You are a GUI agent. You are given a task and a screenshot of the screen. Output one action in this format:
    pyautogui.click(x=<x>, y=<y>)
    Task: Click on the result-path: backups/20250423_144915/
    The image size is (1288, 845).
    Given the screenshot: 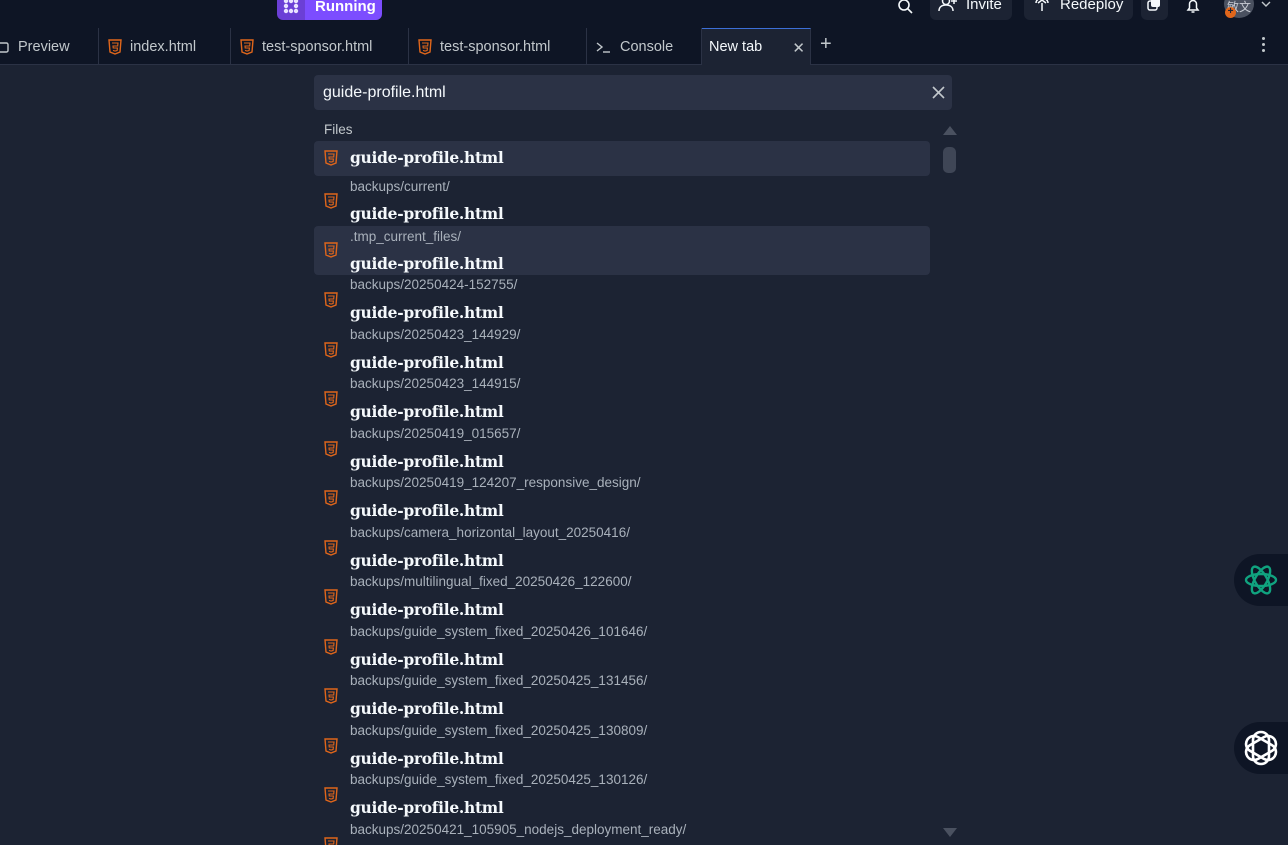 What is the action you would take?
    pyautogui.click(x=435, y=383)
    